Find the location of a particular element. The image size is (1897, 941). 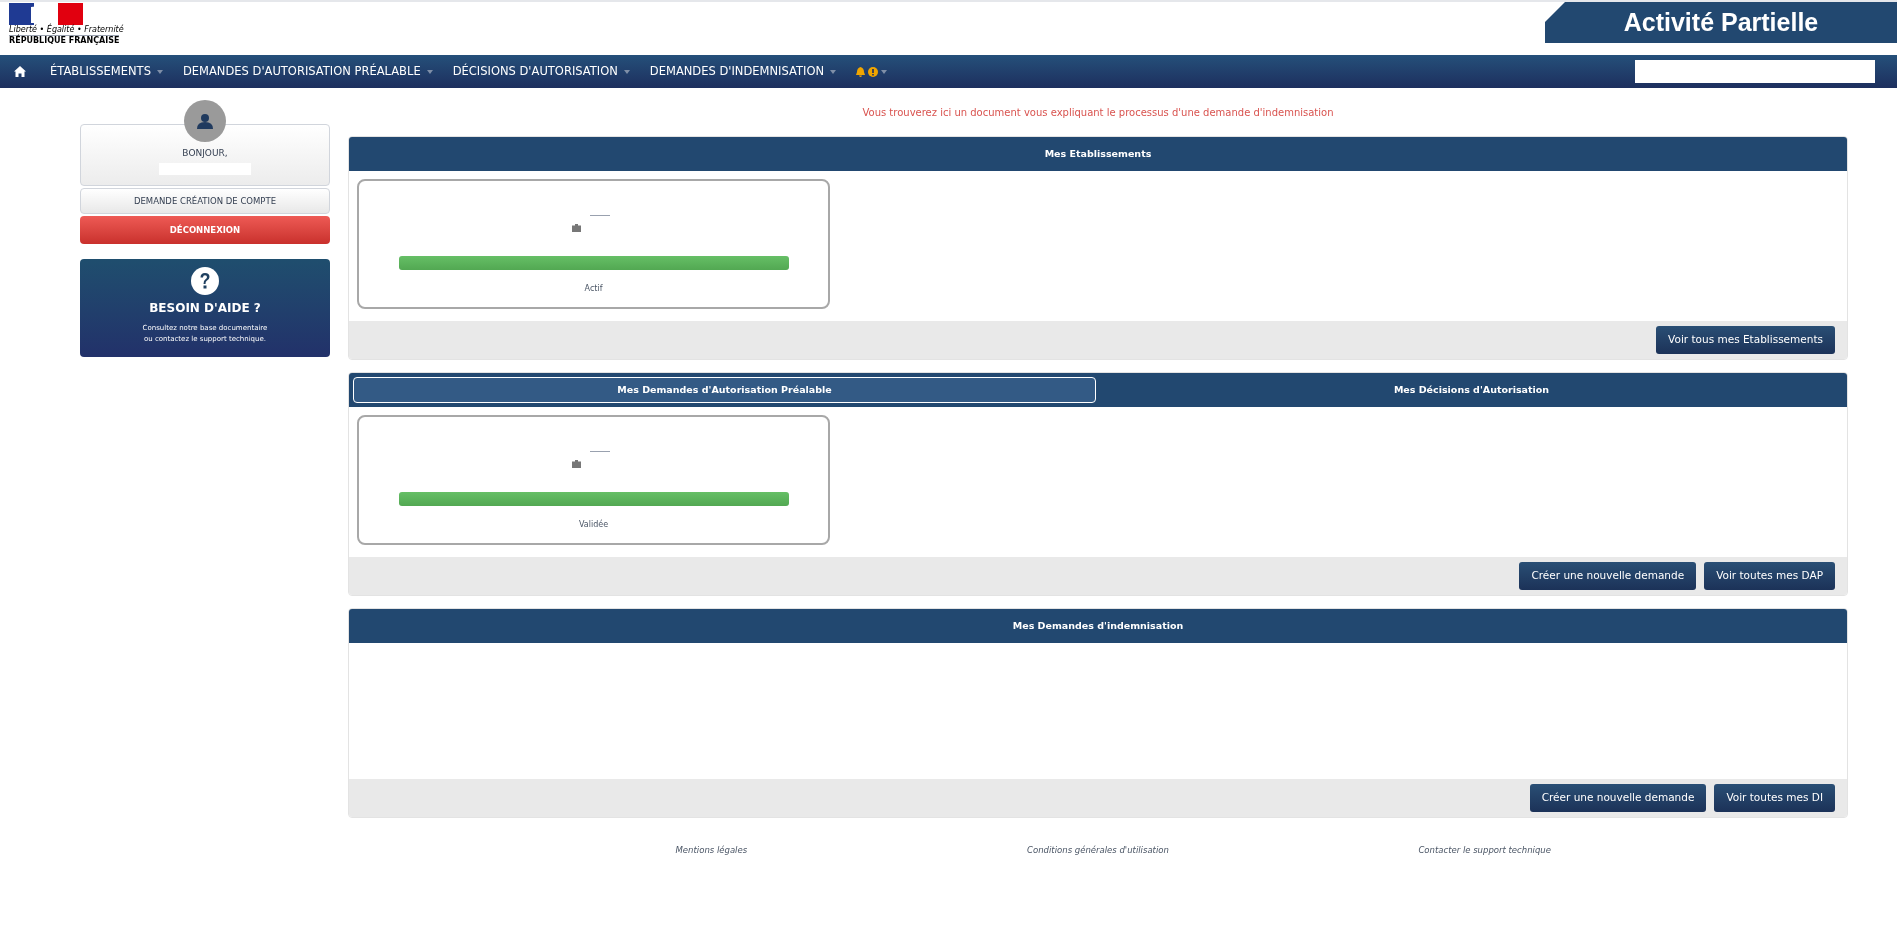

help-title: BESOIN D'AIDE ? is located at coordinates (205, 308).